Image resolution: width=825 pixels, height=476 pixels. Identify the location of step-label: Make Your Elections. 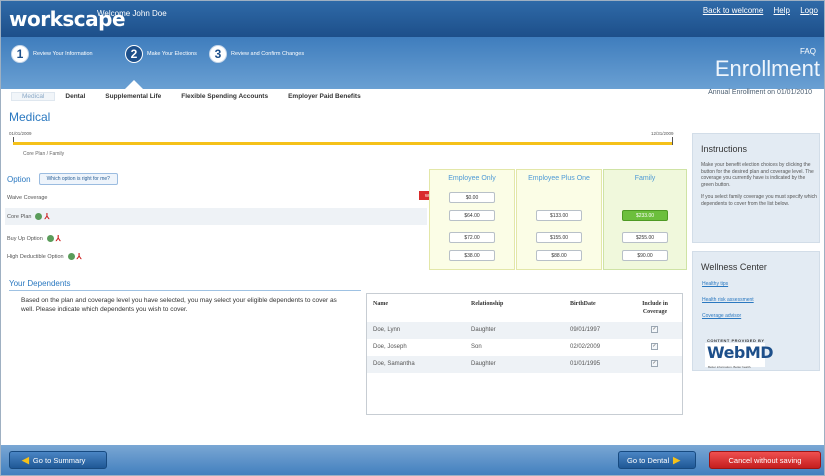
(172, 54).